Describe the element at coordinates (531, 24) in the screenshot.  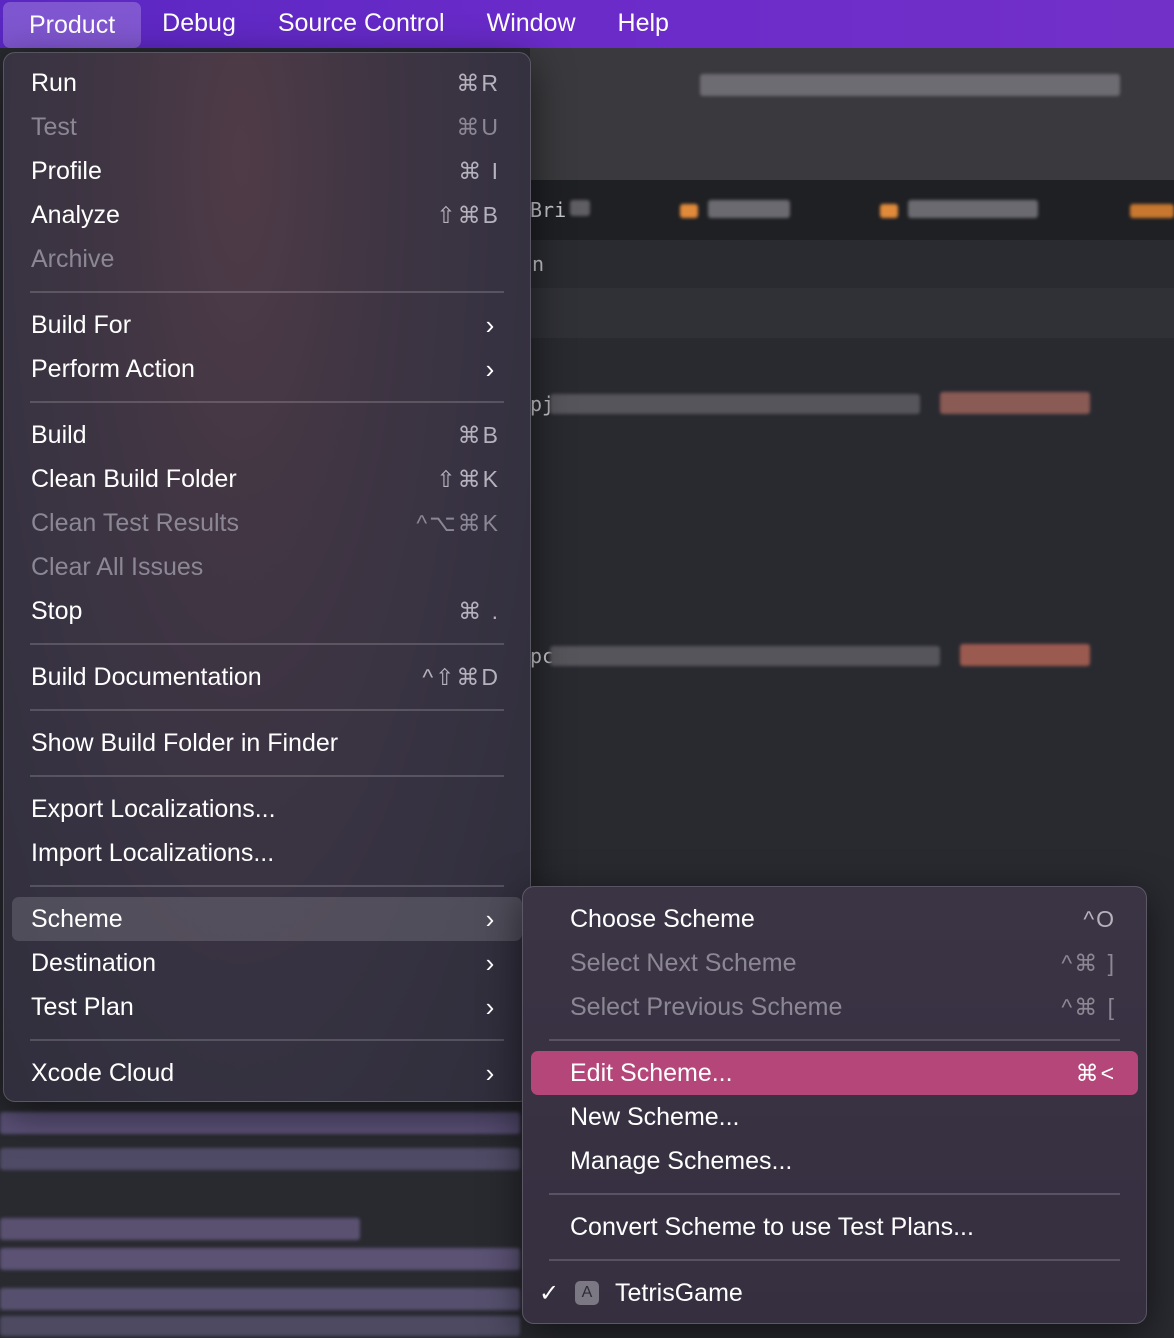
I see `menubar-window: Window` at that location.